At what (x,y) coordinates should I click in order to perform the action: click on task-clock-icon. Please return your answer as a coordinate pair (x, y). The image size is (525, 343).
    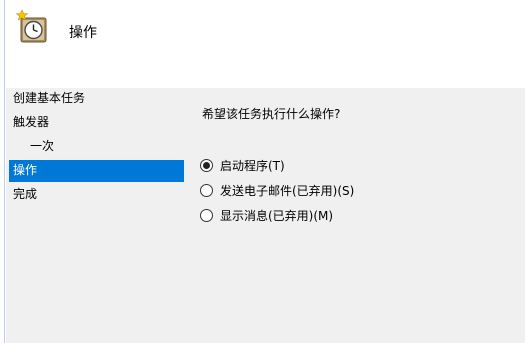
    Looking at the image, I should click on (31, 26).